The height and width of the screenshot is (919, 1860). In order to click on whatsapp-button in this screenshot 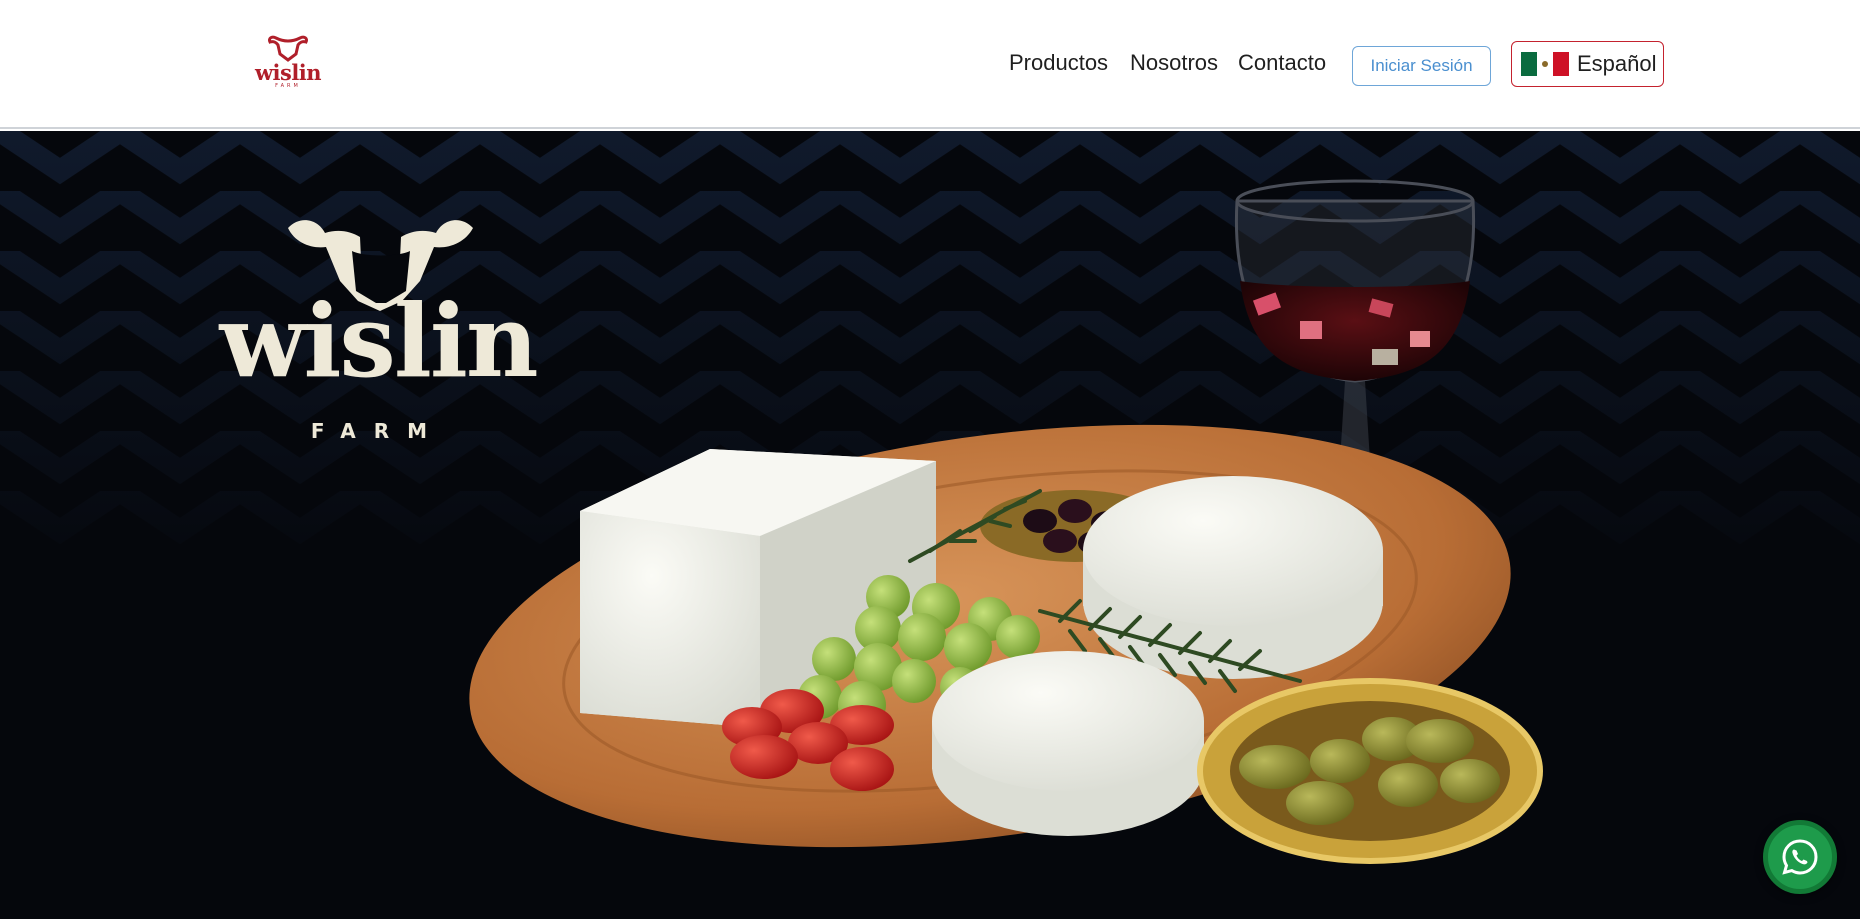, I will do `click(1800, 857)`.